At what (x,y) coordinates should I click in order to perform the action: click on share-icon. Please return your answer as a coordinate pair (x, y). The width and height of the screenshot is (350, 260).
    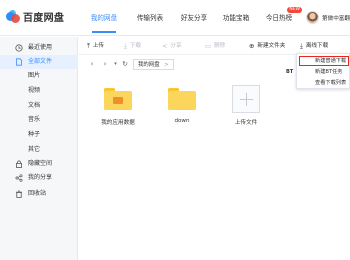
    Looking at the image, I should click on (19, 178).